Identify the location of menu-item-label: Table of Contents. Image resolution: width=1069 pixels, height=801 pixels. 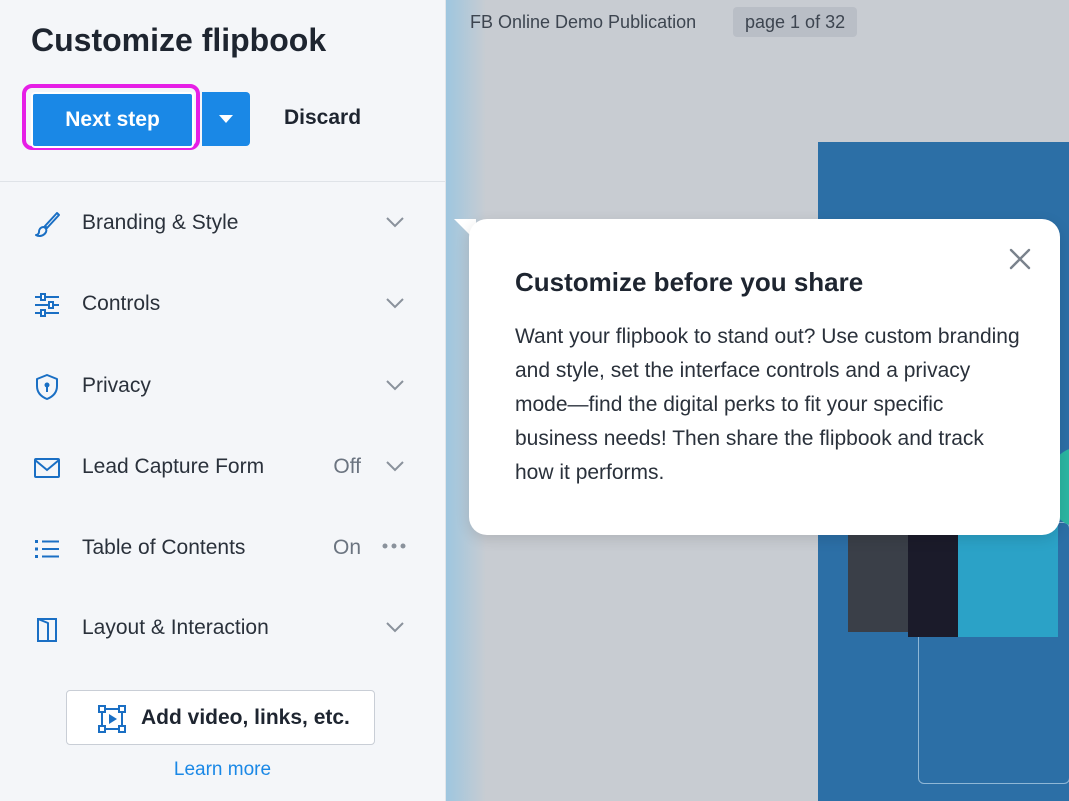
(164, 547).